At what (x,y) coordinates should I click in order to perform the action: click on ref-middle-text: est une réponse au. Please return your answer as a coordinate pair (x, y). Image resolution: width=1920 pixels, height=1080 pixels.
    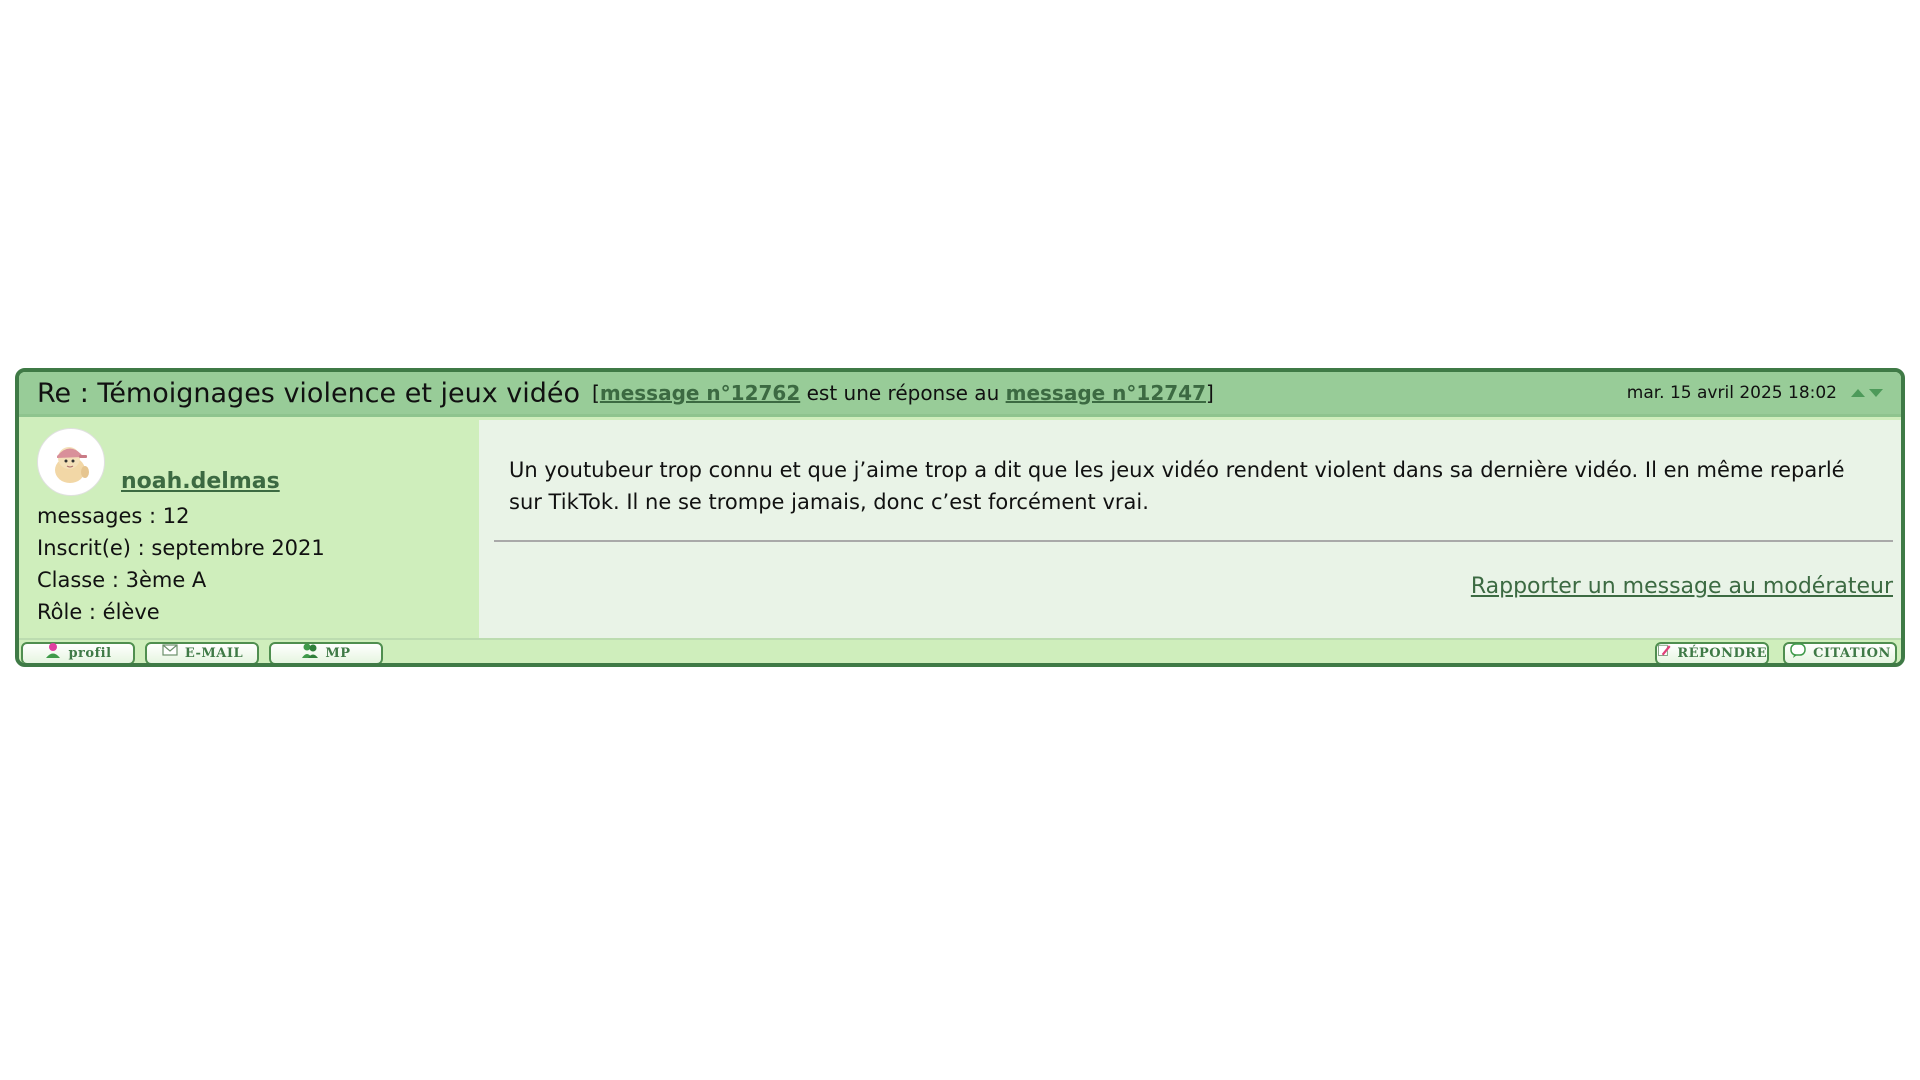
    Looking at the image, I should click on (903, 393).